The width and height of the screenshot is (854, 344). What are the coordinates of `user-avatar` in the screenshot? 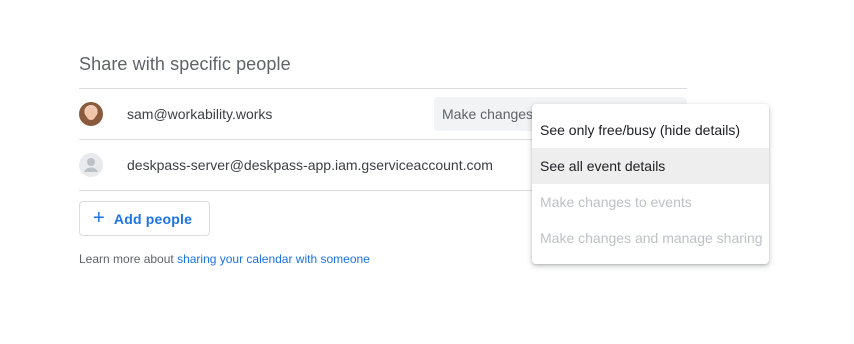 It's located at (91, 114).